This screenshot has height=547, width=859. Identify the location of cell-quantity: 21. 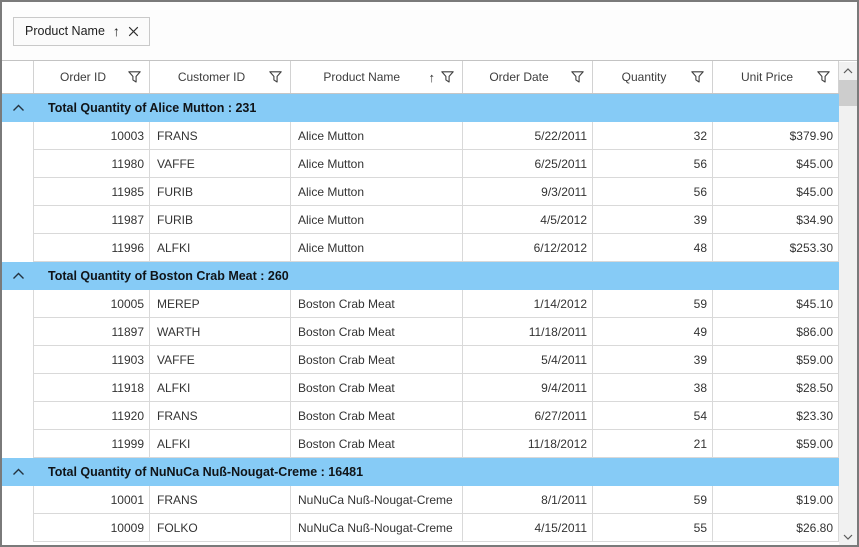
(653, 444).